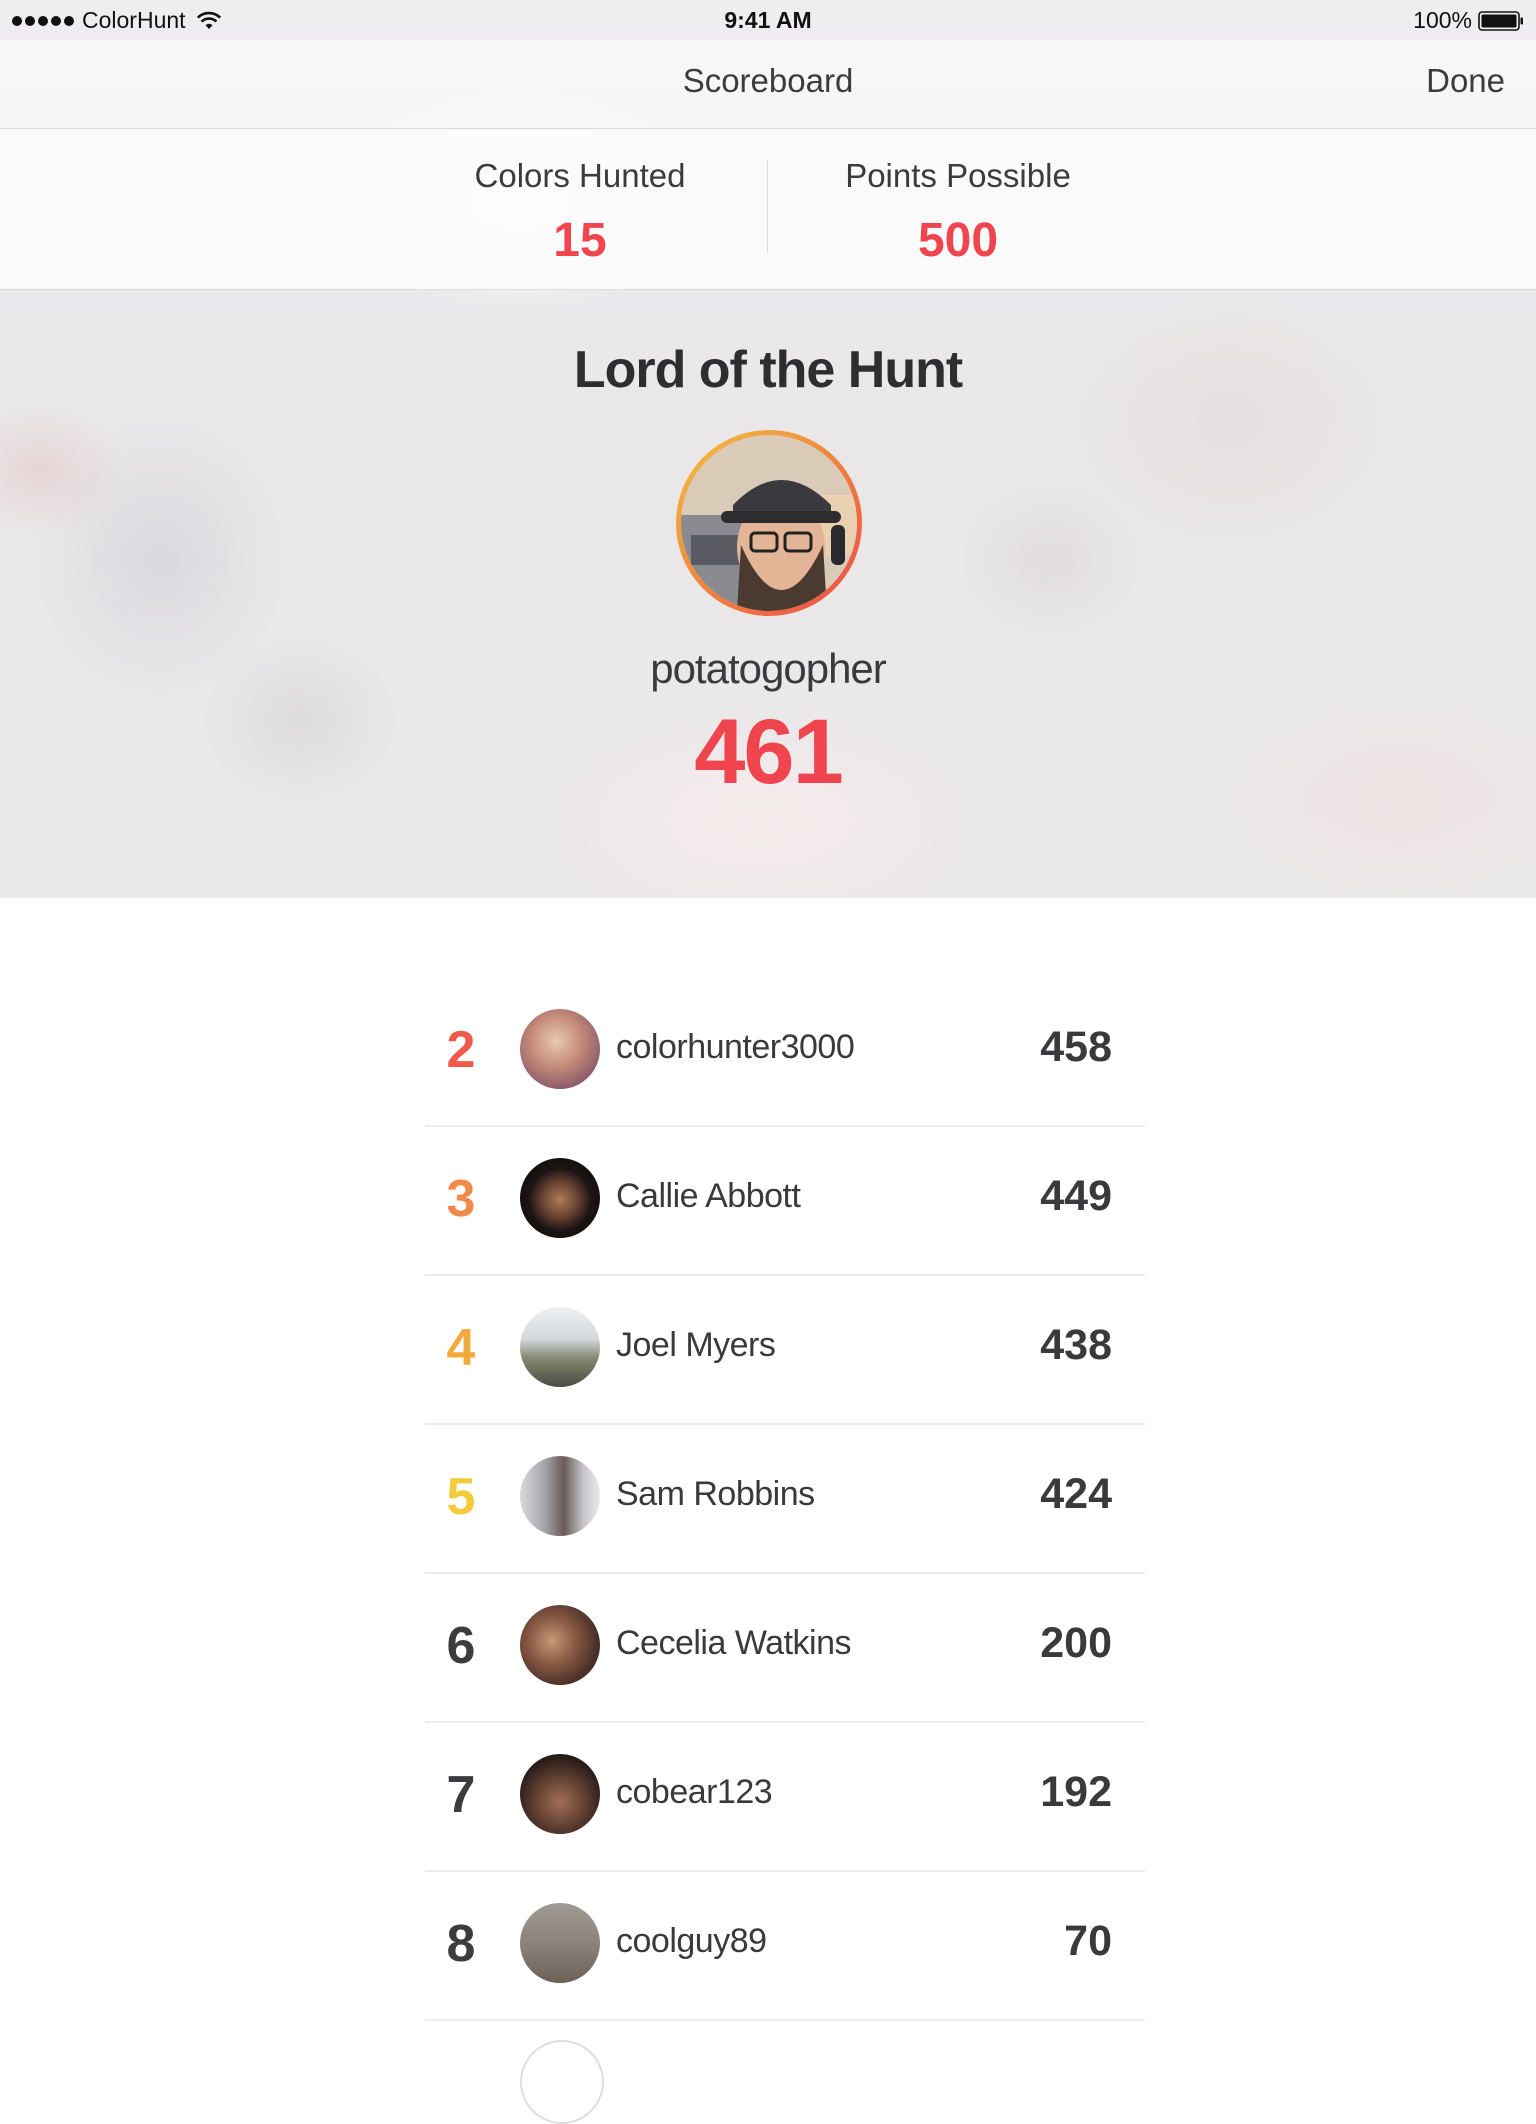 The image size is (1536, 2124). Describe the element at coordinates (694, 1792) in the screenshot. I see `player-name: cobear123` at that location.